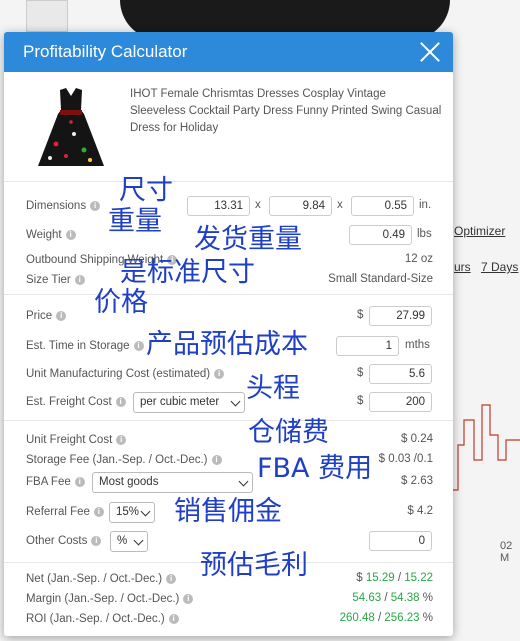  What do you see at coordinates (400, 402) in the screenshot?
I see `freight-cost-input: 200` at bounding box center [400, 402].